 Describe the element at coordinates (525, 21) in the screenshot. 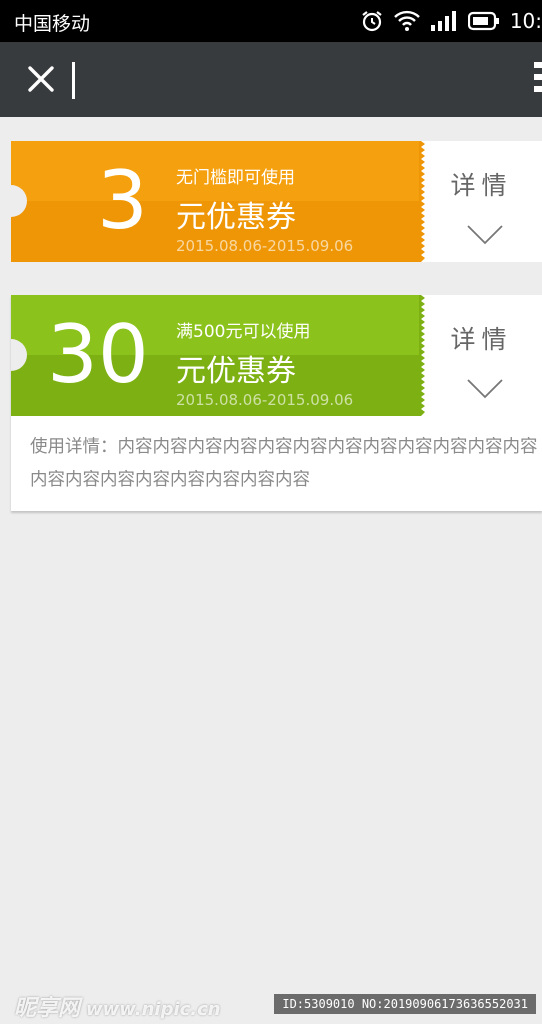

I see `clock-time: 10:` at that location.